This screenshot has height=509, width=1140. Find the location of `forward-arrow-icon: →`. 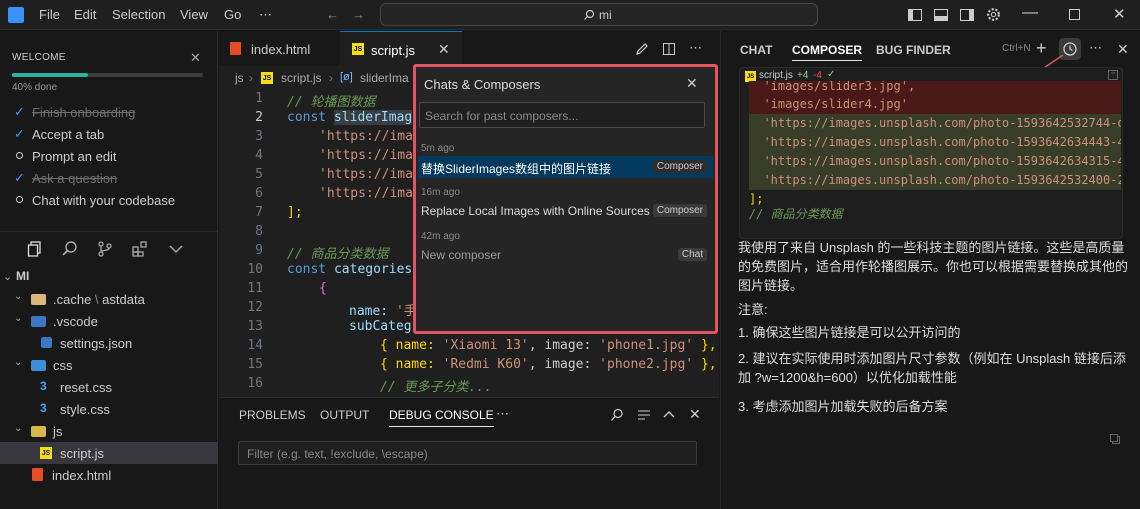

forward-arrow-icon: → is located at coordinates (358, 14).